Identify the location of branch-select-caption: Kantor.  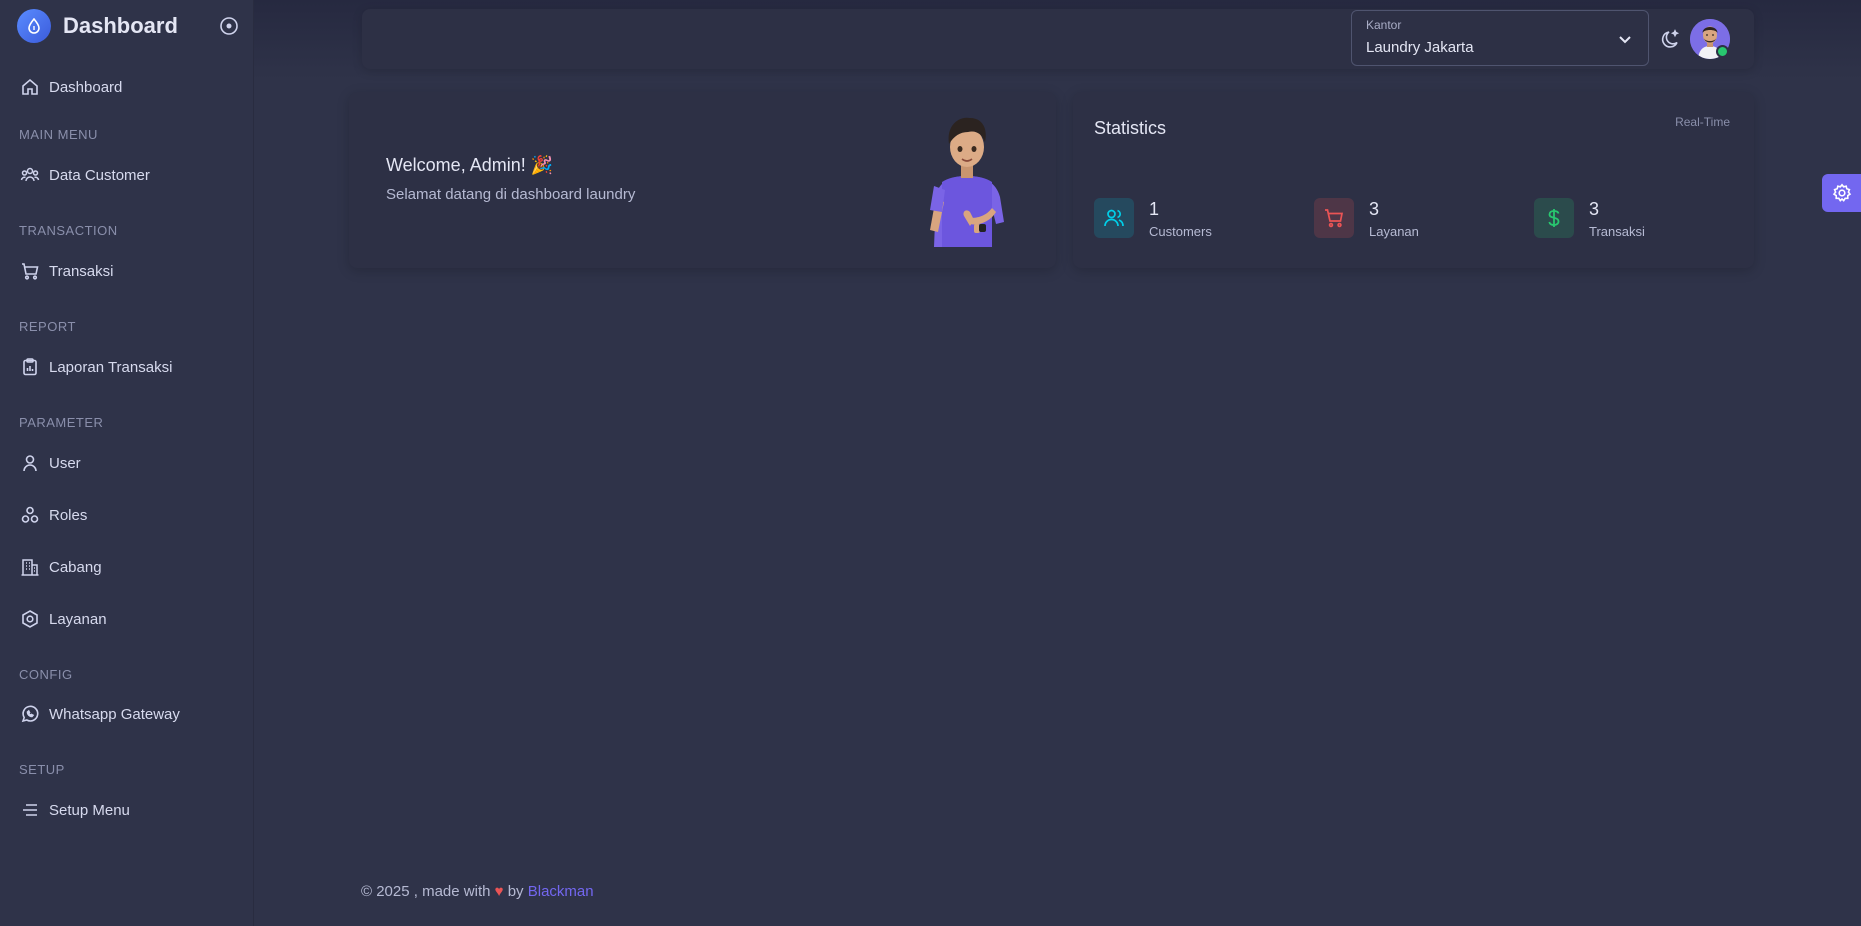
(1384, 25).